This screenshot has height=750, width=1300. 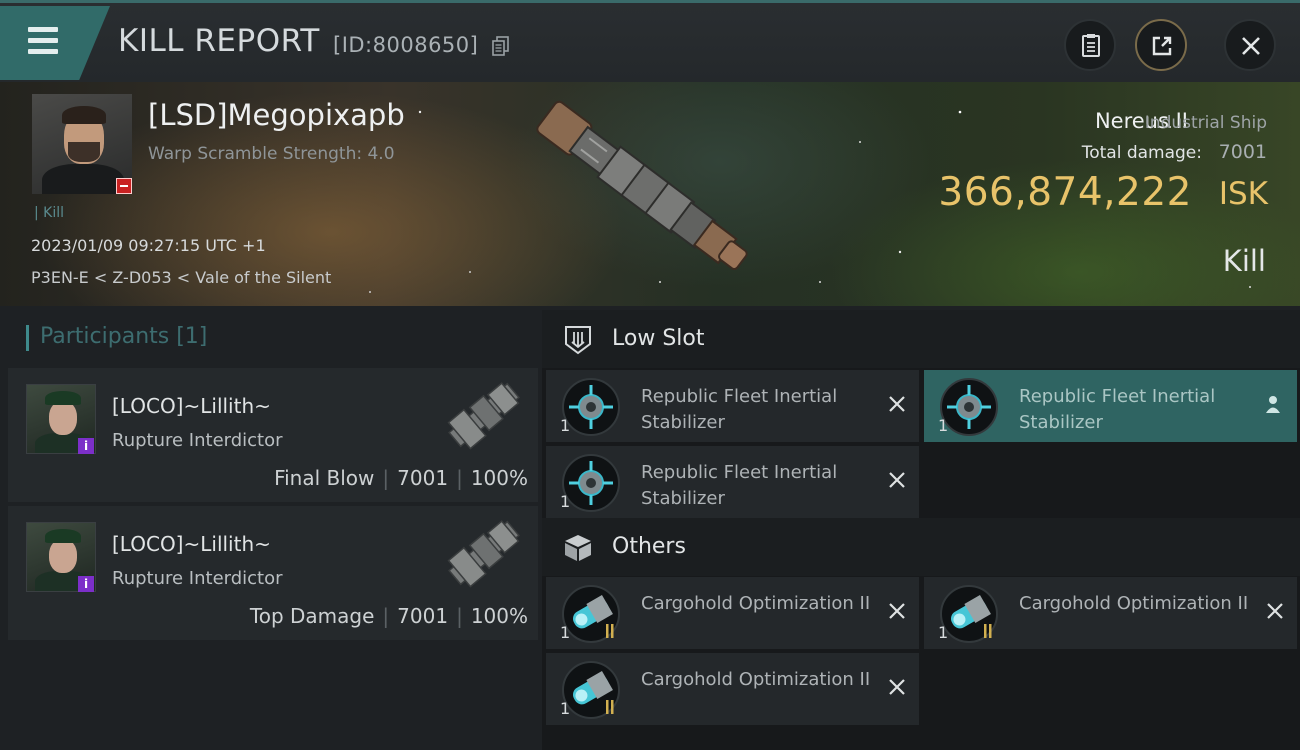 What do you see at coordinates (181, 277) in the screenshot?
I see `kill-location: P3EN-E < Z-D053 < Vale of the Silent` at bounding box center [181, 277].